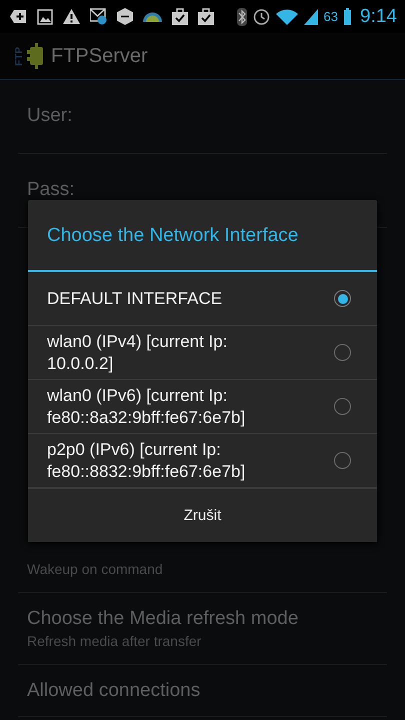 This screenshot has width=405, height=720. What do you see at coordinates (163, 619) in the screenshot?
I see `setting-title: Choose the Media refresh mode` at bounding box center [163, 619].